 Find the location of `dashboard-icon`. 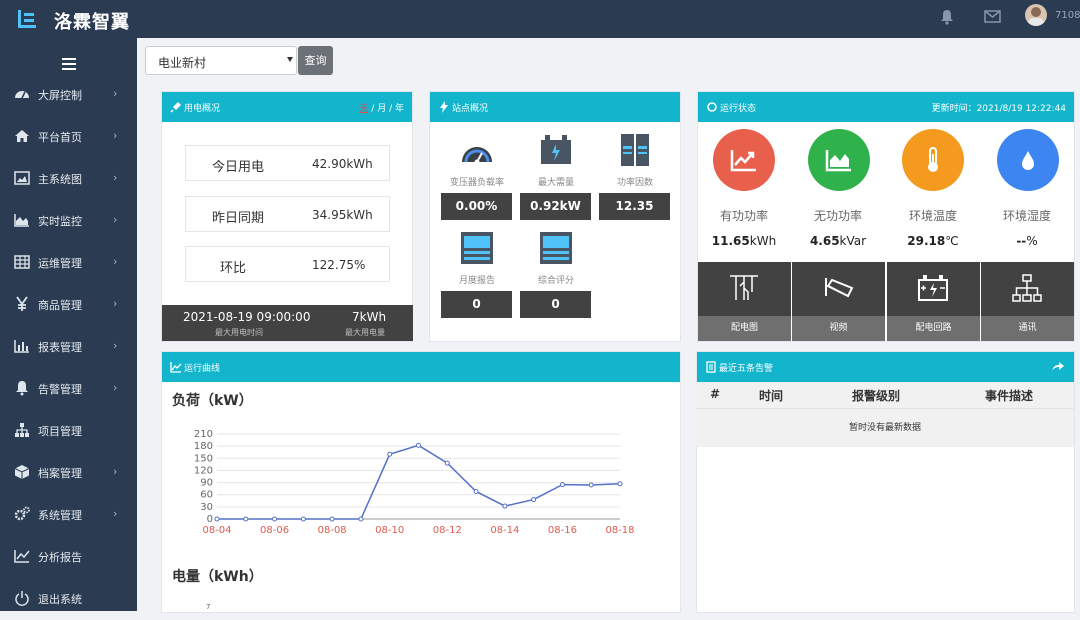

dashboard-icon is located at coordinates (22, 94).